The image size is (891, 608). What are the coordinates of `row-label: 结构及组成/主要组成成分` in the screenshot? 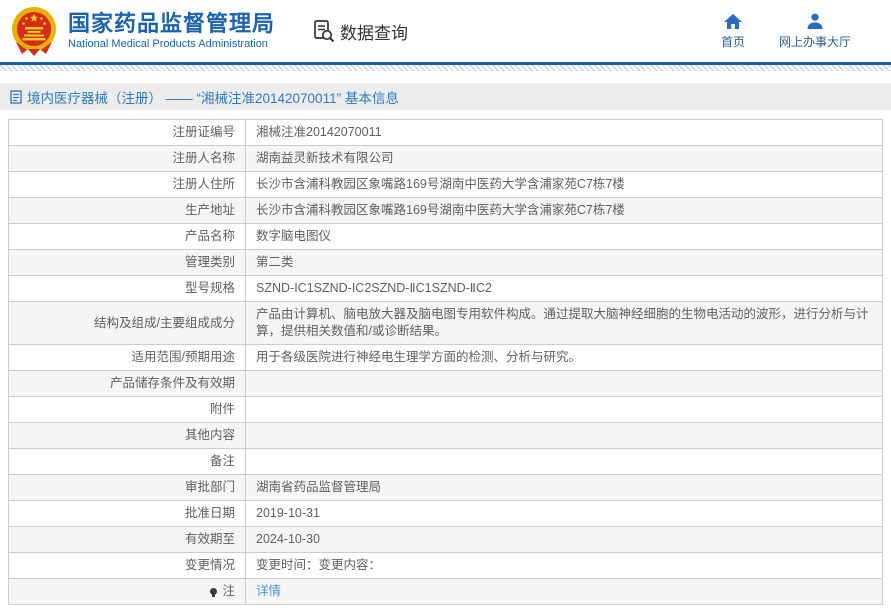 It's located at (127, 323).